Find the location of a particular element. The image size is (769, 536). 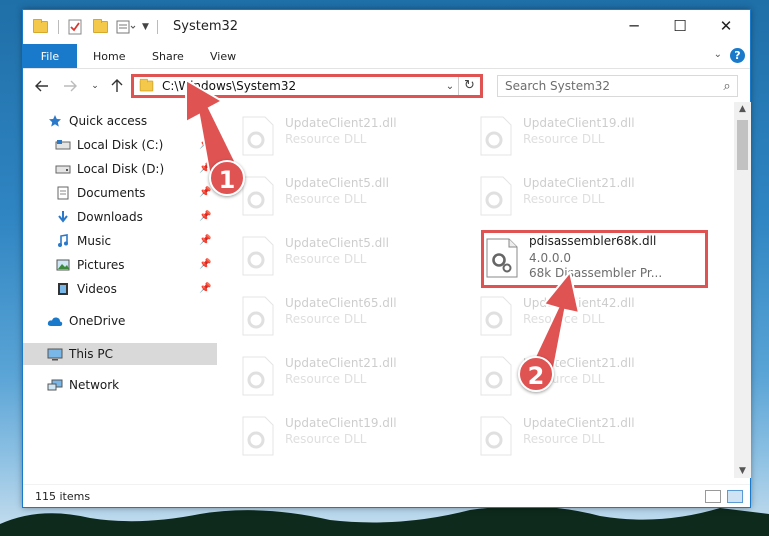

sidebar-item-onedrive: OneDrive is located at coordinates (86, 321).